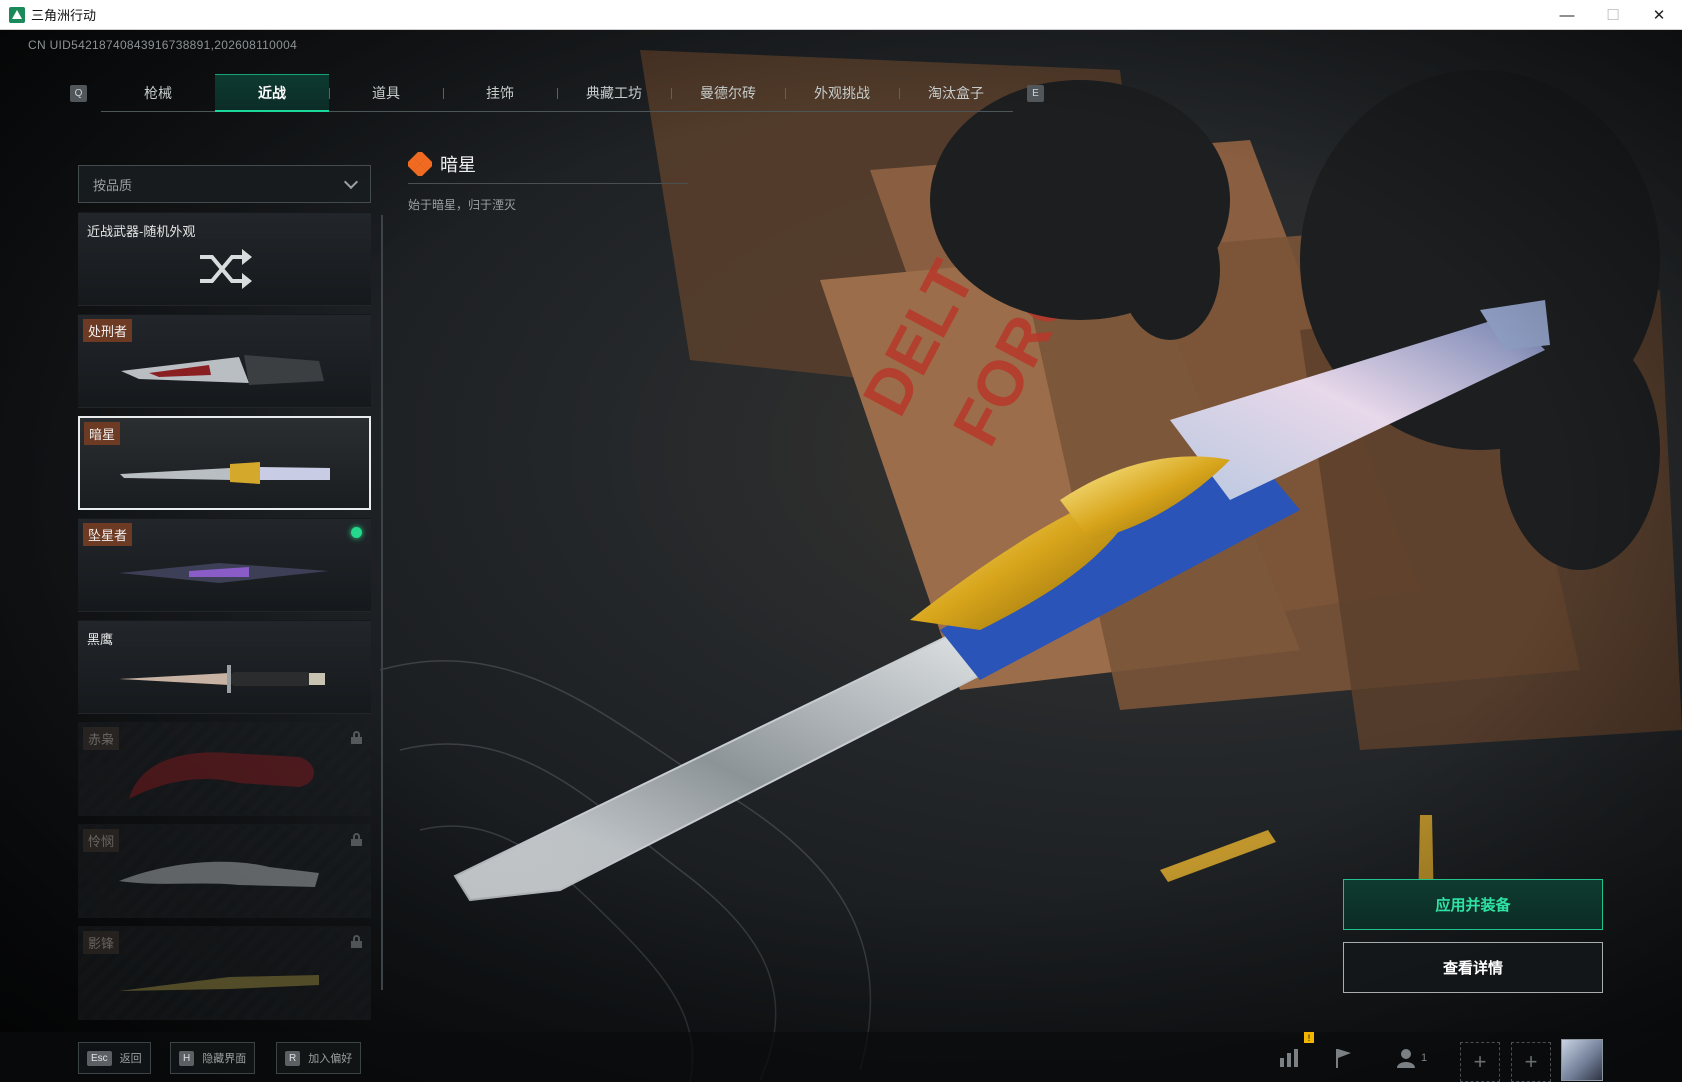 Image resolution: width=1682 pixels, height=1082 pixels. What do you see at coordinates (382, 602) in the screenshot?
I see `skin-list-scrollbar` at bounding box center [382, 602].